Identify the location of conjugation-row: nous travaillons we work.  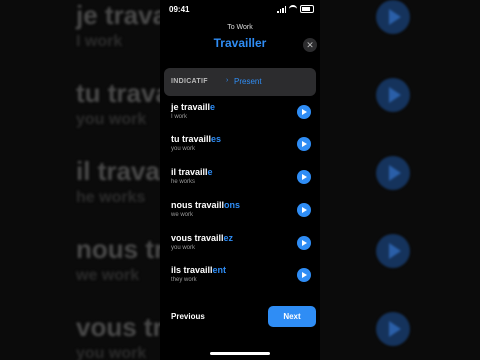
(243, 212).